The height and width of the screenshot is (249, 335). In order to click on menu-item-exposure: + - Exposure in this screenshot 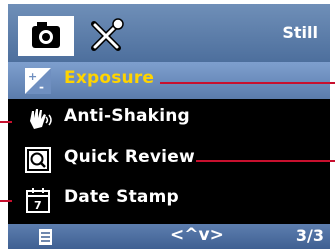, I will do `click(169, 80)`.